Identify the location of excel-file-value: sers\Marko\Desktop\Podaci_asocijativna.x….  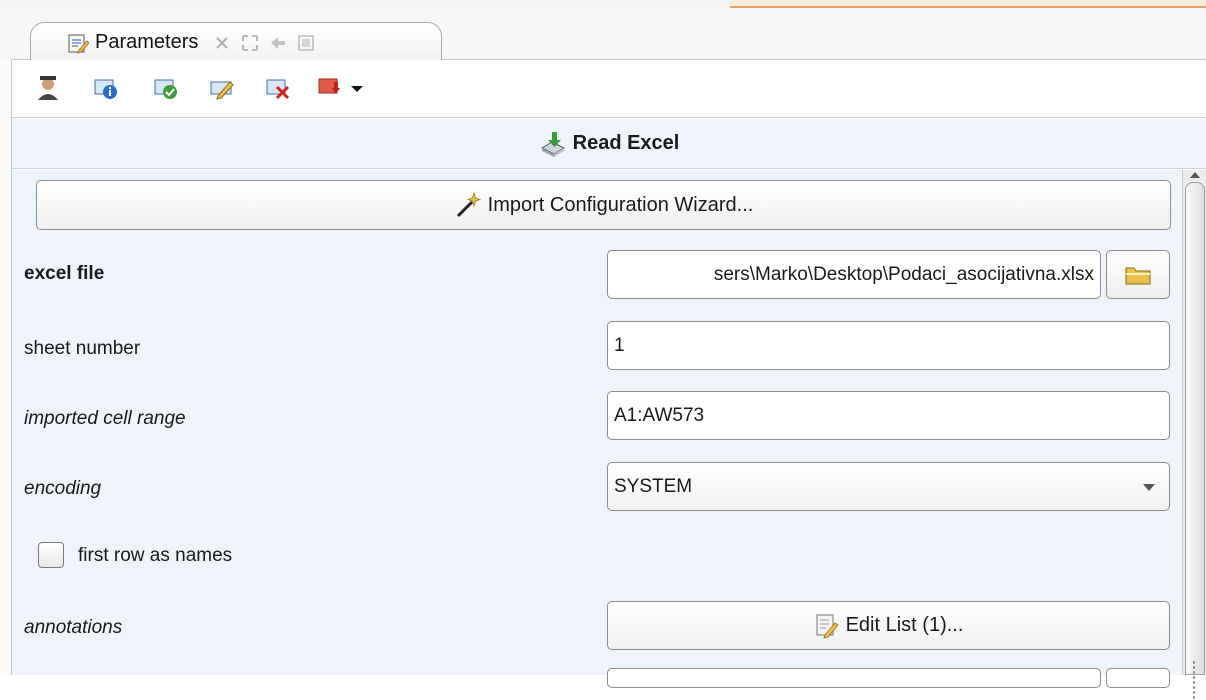
(903, 274).